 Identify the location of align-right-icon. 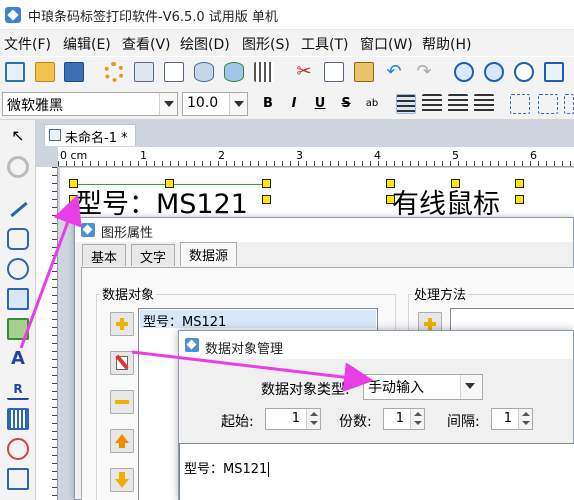
(458, 104).